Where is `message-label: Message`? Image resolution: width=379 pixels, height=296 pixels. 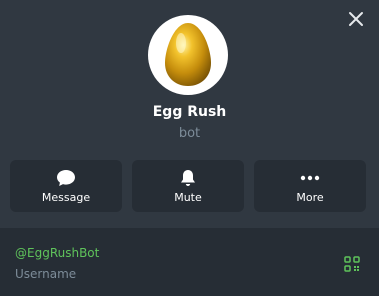
message-label: Message is located at coordinates (66, 197).